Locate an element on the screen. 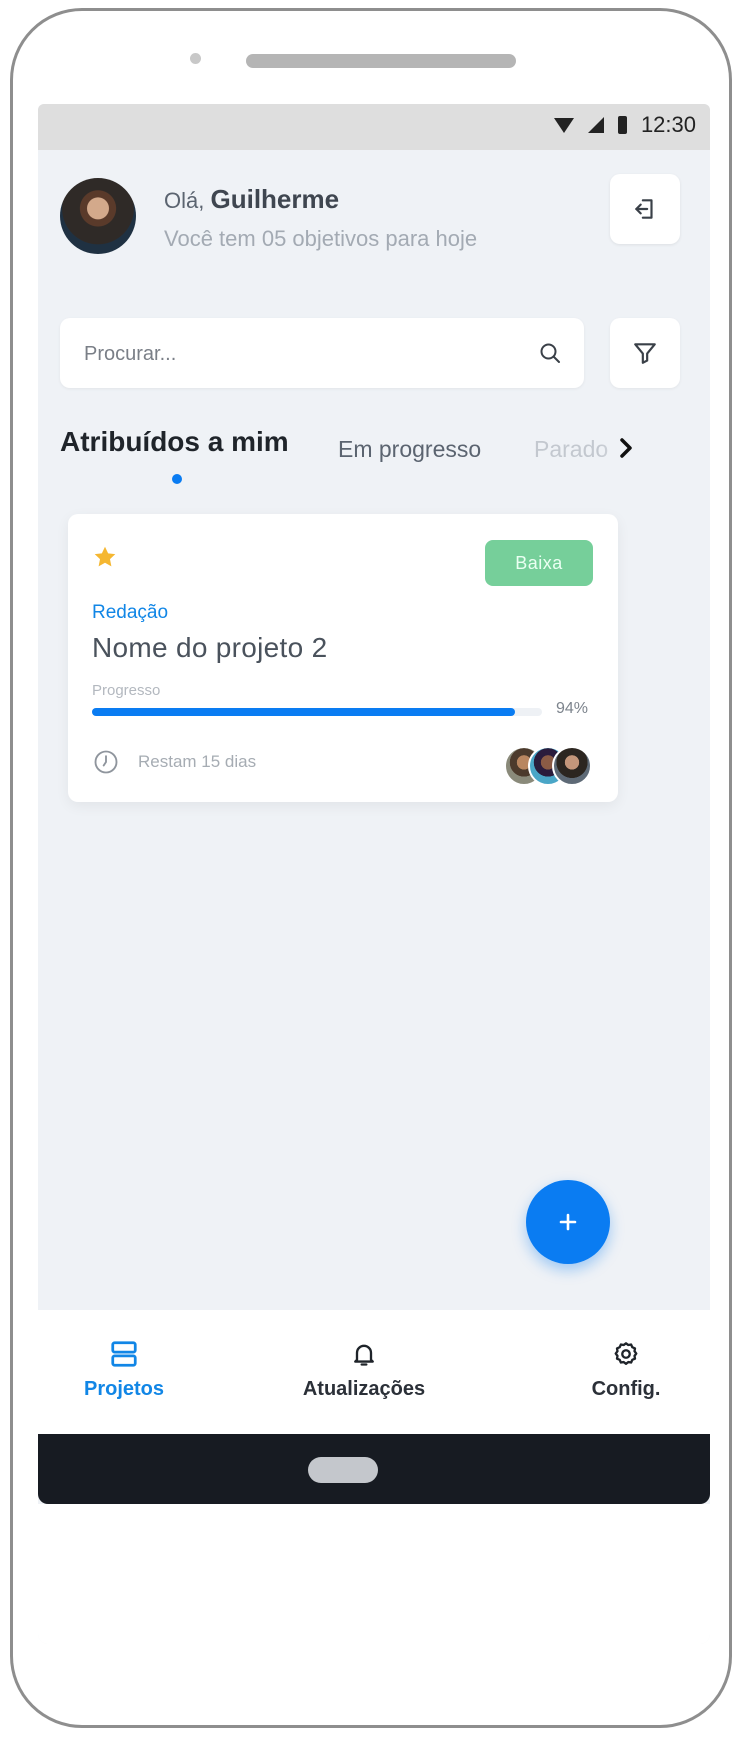 The image size is (747, 1737). status-bar: 12:30 is located at coordinates (374, 127).